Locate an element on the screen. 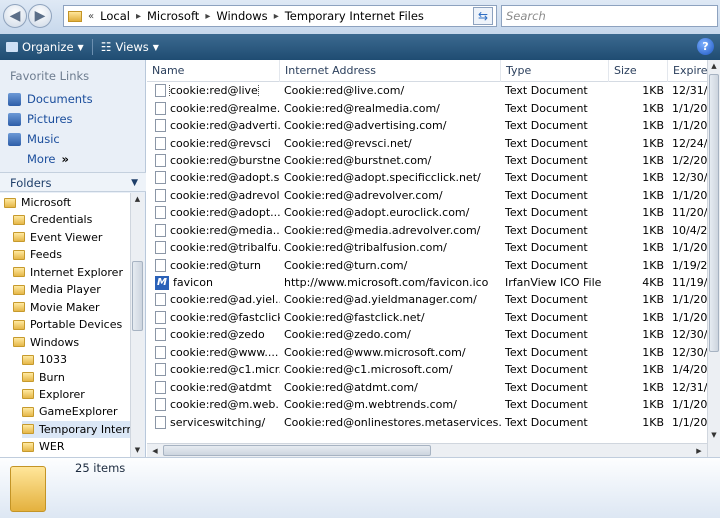 The width and height of the screenshot is (720, 518). file-name-cell: cookie:red@zedo is located at coordinates (213, 335).